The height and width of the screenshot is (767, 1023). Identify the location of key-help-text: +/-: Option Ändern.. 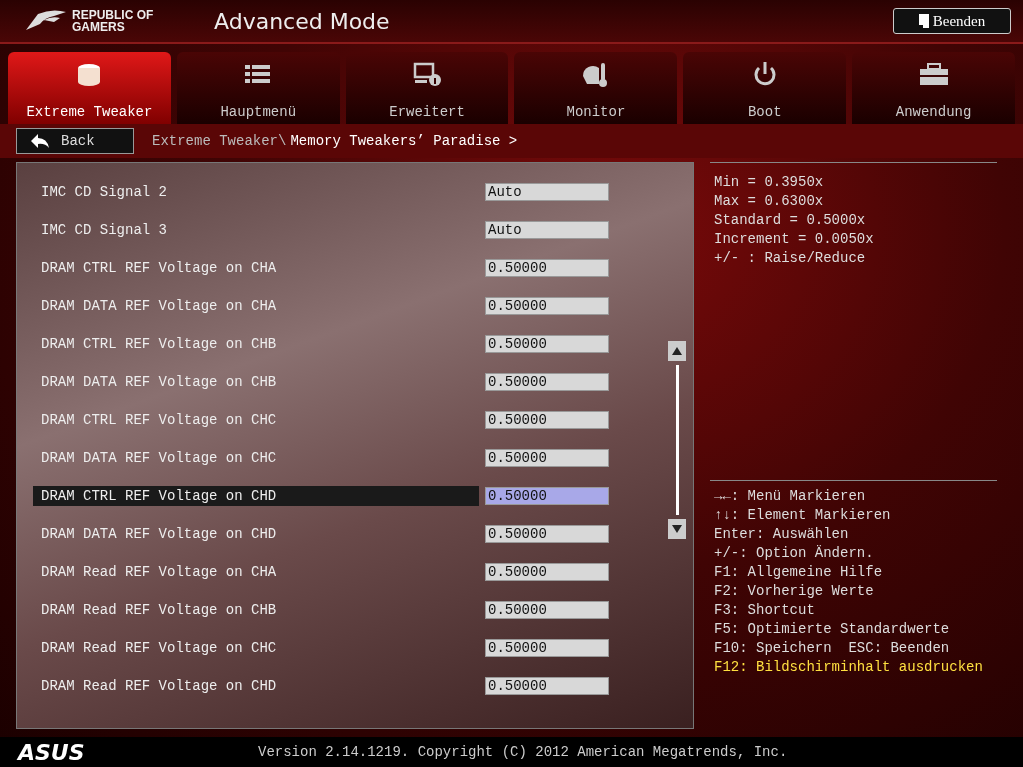
(794, 553).